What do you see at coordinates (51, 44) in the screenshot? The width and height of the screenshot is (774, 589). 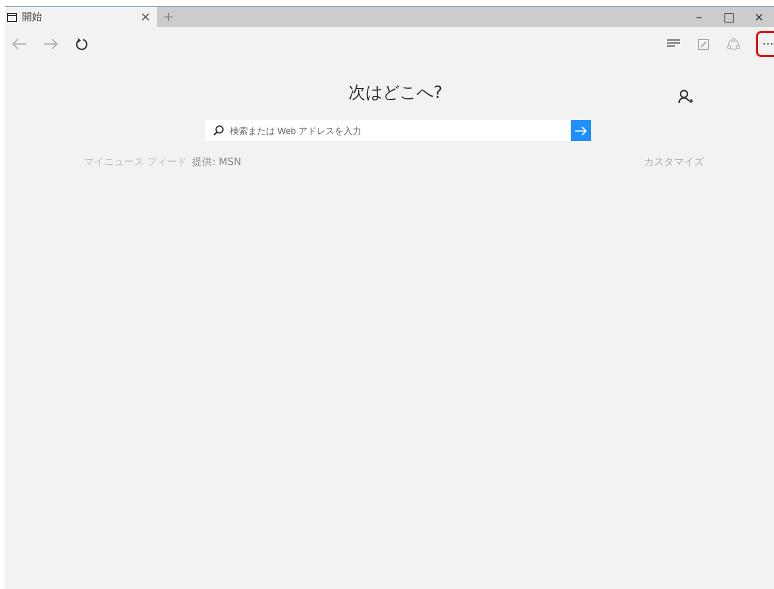 I see `forward-icon` at bounding box center [51, 44].